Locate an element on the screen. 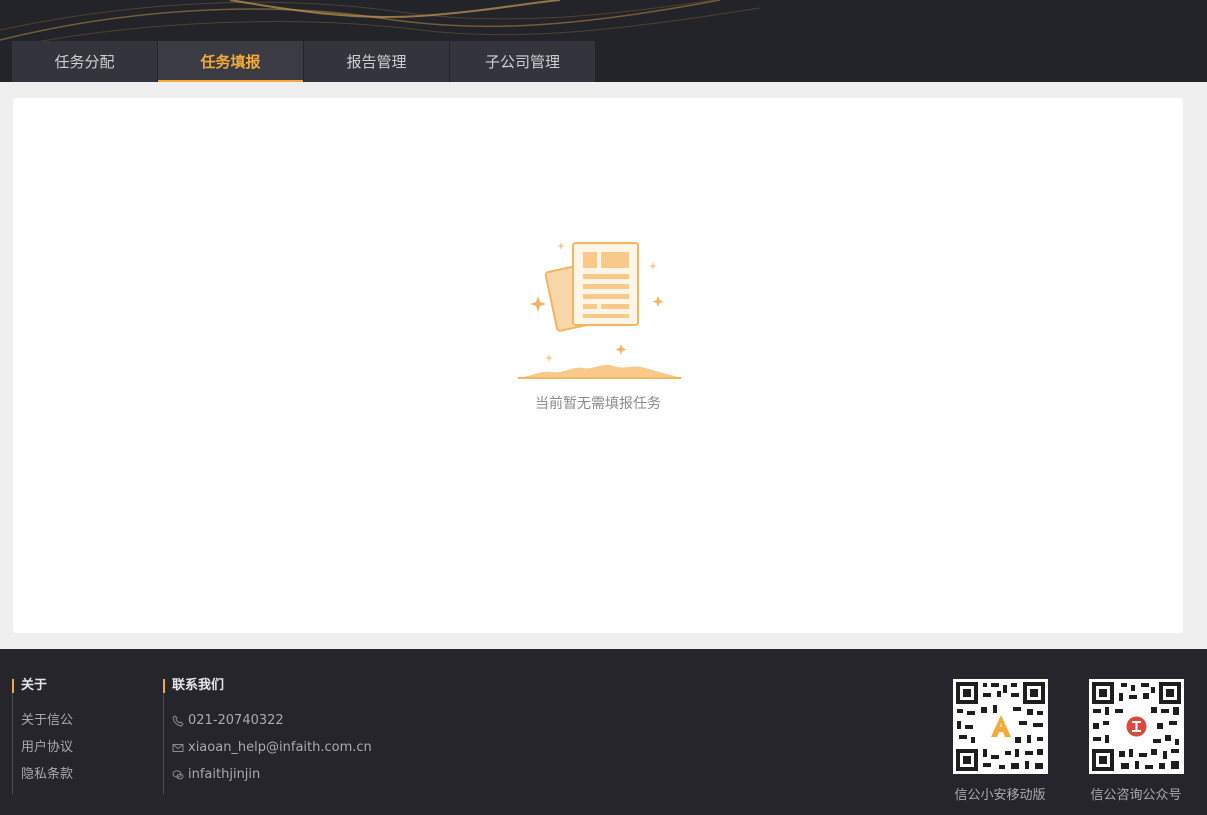 The image size is (1207, 815). contact-wechat-text: infaithjinjin is located at coordinates (224, 774).